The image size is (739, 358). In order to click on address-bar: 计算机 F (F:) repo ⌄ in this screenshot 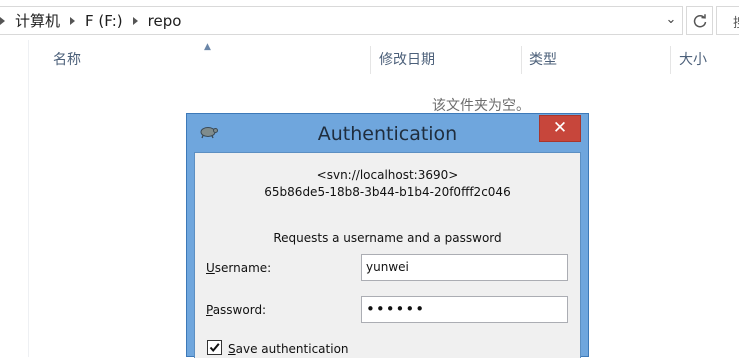, I will do `click(341, 20)`.